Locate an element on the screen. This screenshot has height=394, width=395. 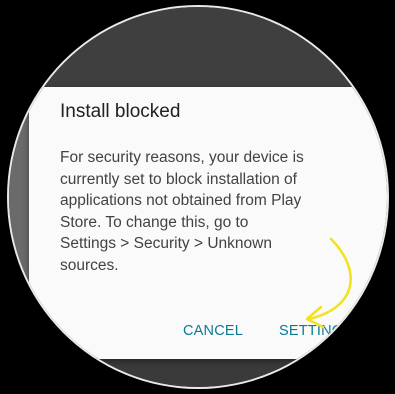
dialog-message-line: Store. To change this, go to is located at coordinates (154, 222).